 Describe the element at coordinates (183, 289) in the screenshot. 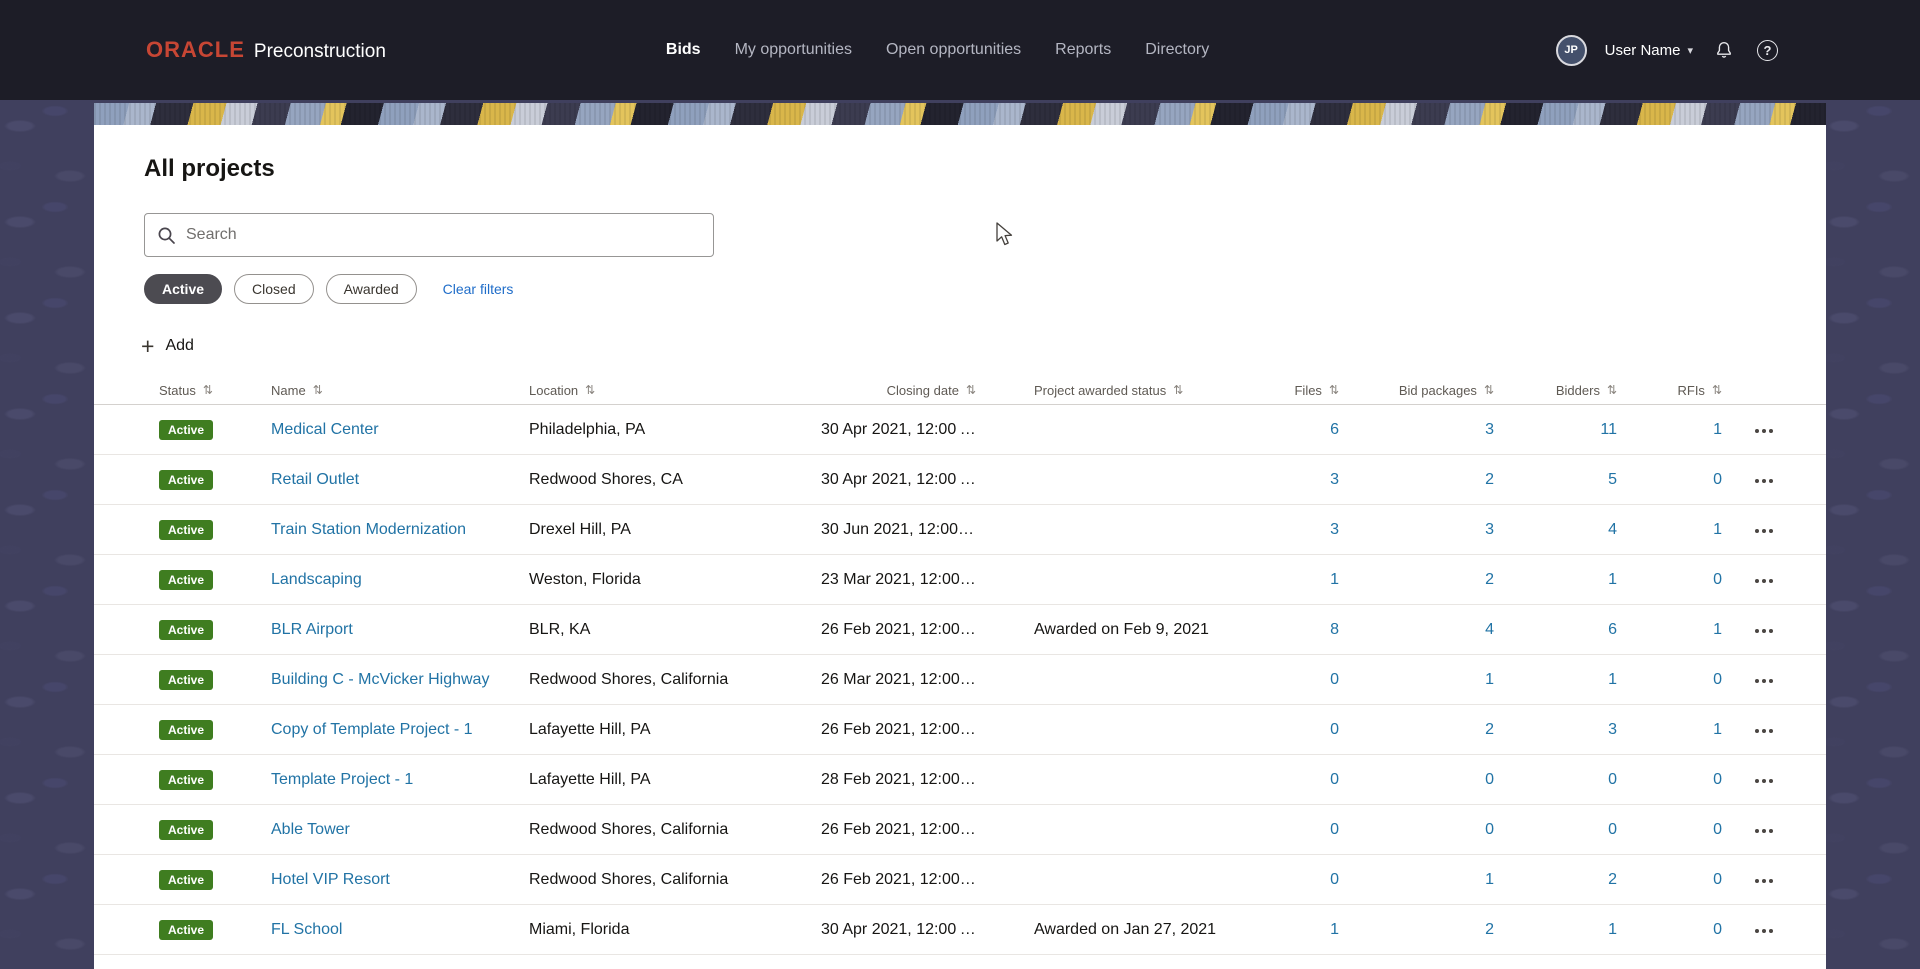

I see `filter-chip-active: Active` at that location.